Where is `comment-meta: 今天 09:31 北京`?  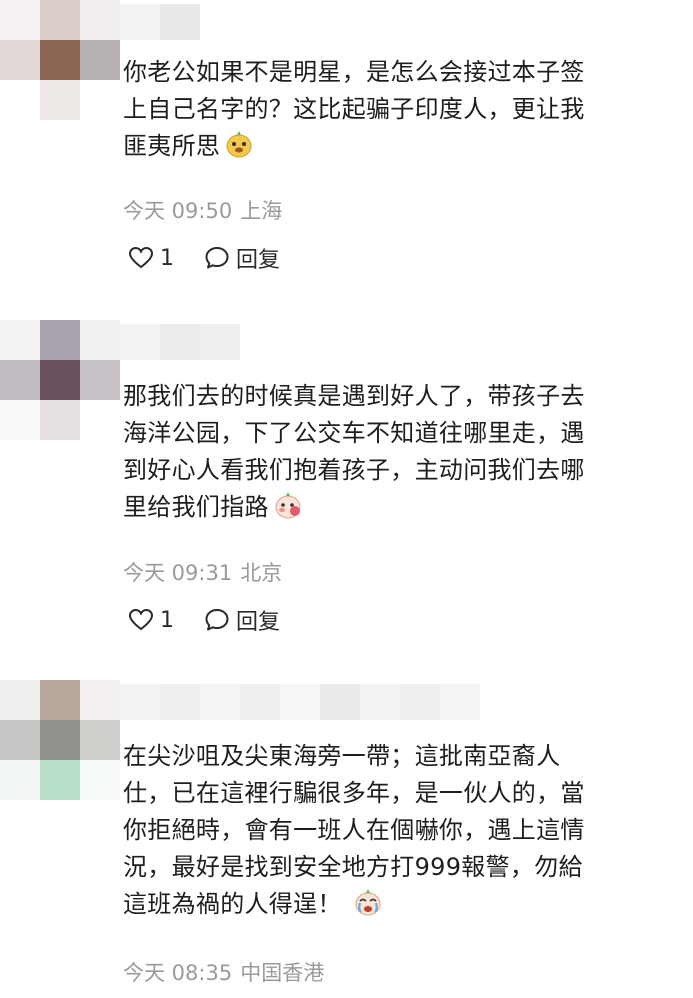
comment-meta: 今天 09:31 北京 is located at coordinates (202, 572).